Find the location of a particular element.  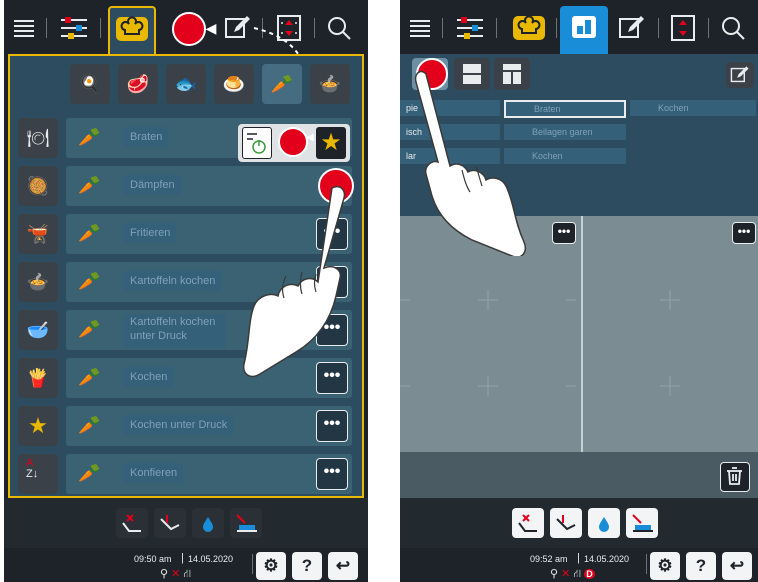

sidebar-favorites: ★ is located at coordinates (38, 426).